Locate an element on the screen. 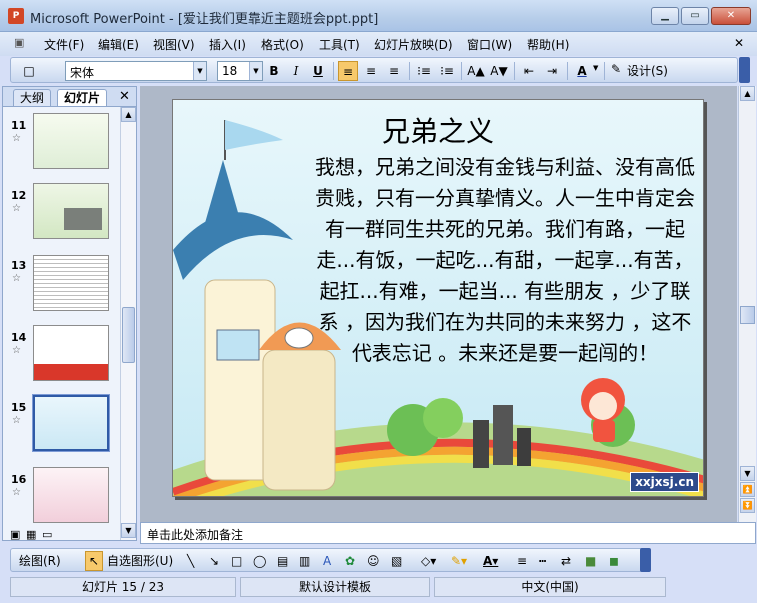 This screenshot has width=757, height=603. notes-pane: 单击此处添加备注 is located at coordinates (448, 533).